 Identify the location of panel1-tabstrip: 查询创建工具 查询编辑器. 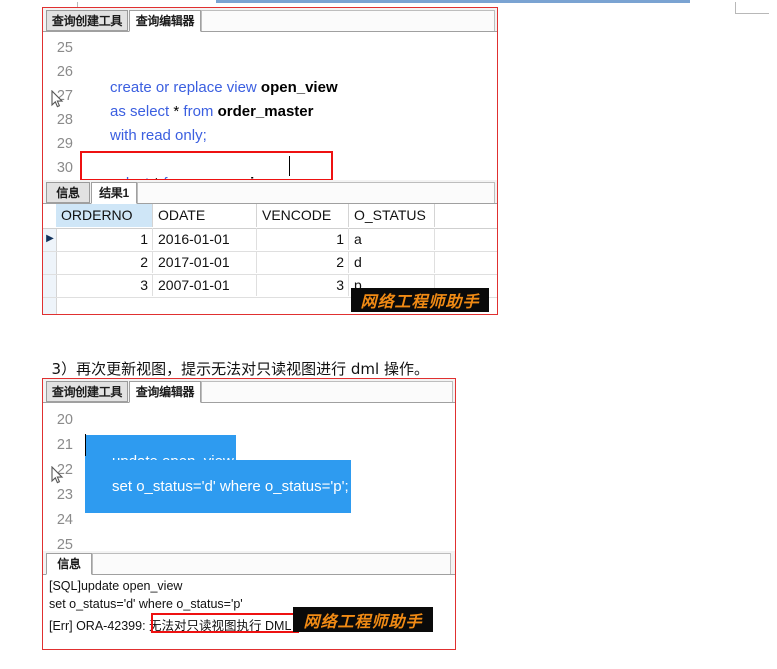
(270, 20).